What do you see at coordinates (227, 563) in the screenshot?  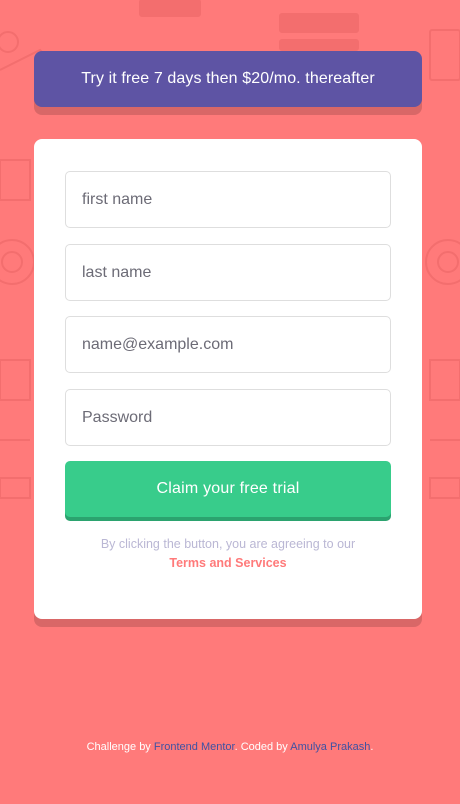 I see `terms-link: Terms and Services` at bounding box center [227, 563].